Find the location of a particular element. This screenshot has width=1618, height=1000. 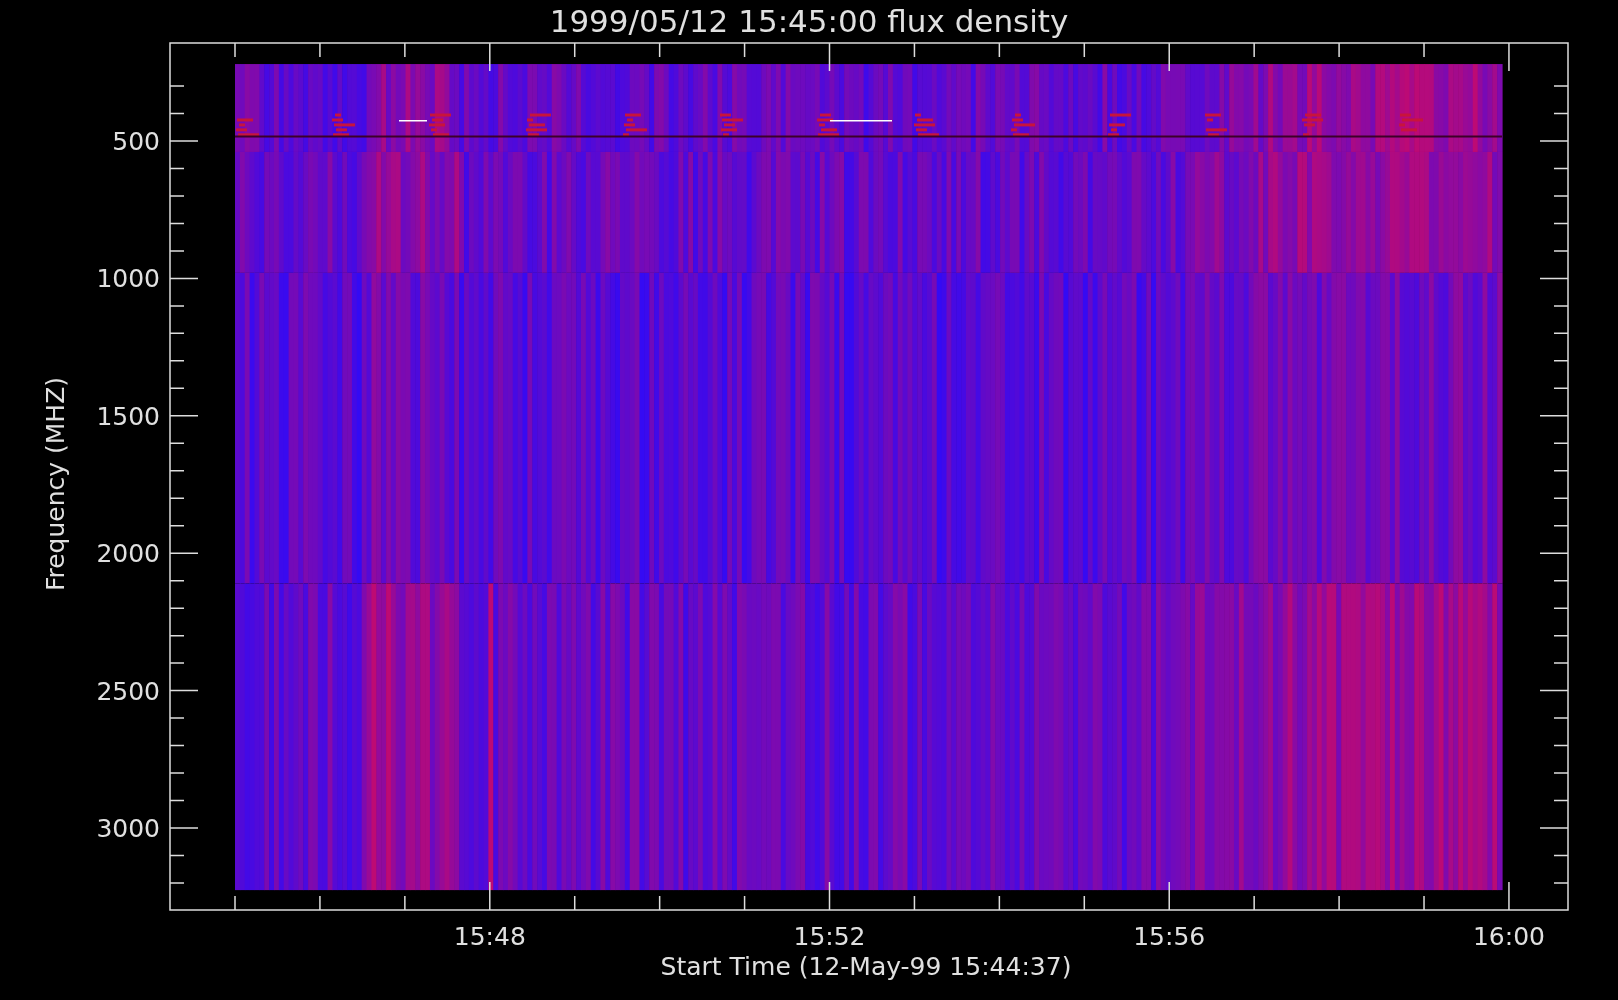

y-tick-label: 1500 is located at coordinates (128, 416).